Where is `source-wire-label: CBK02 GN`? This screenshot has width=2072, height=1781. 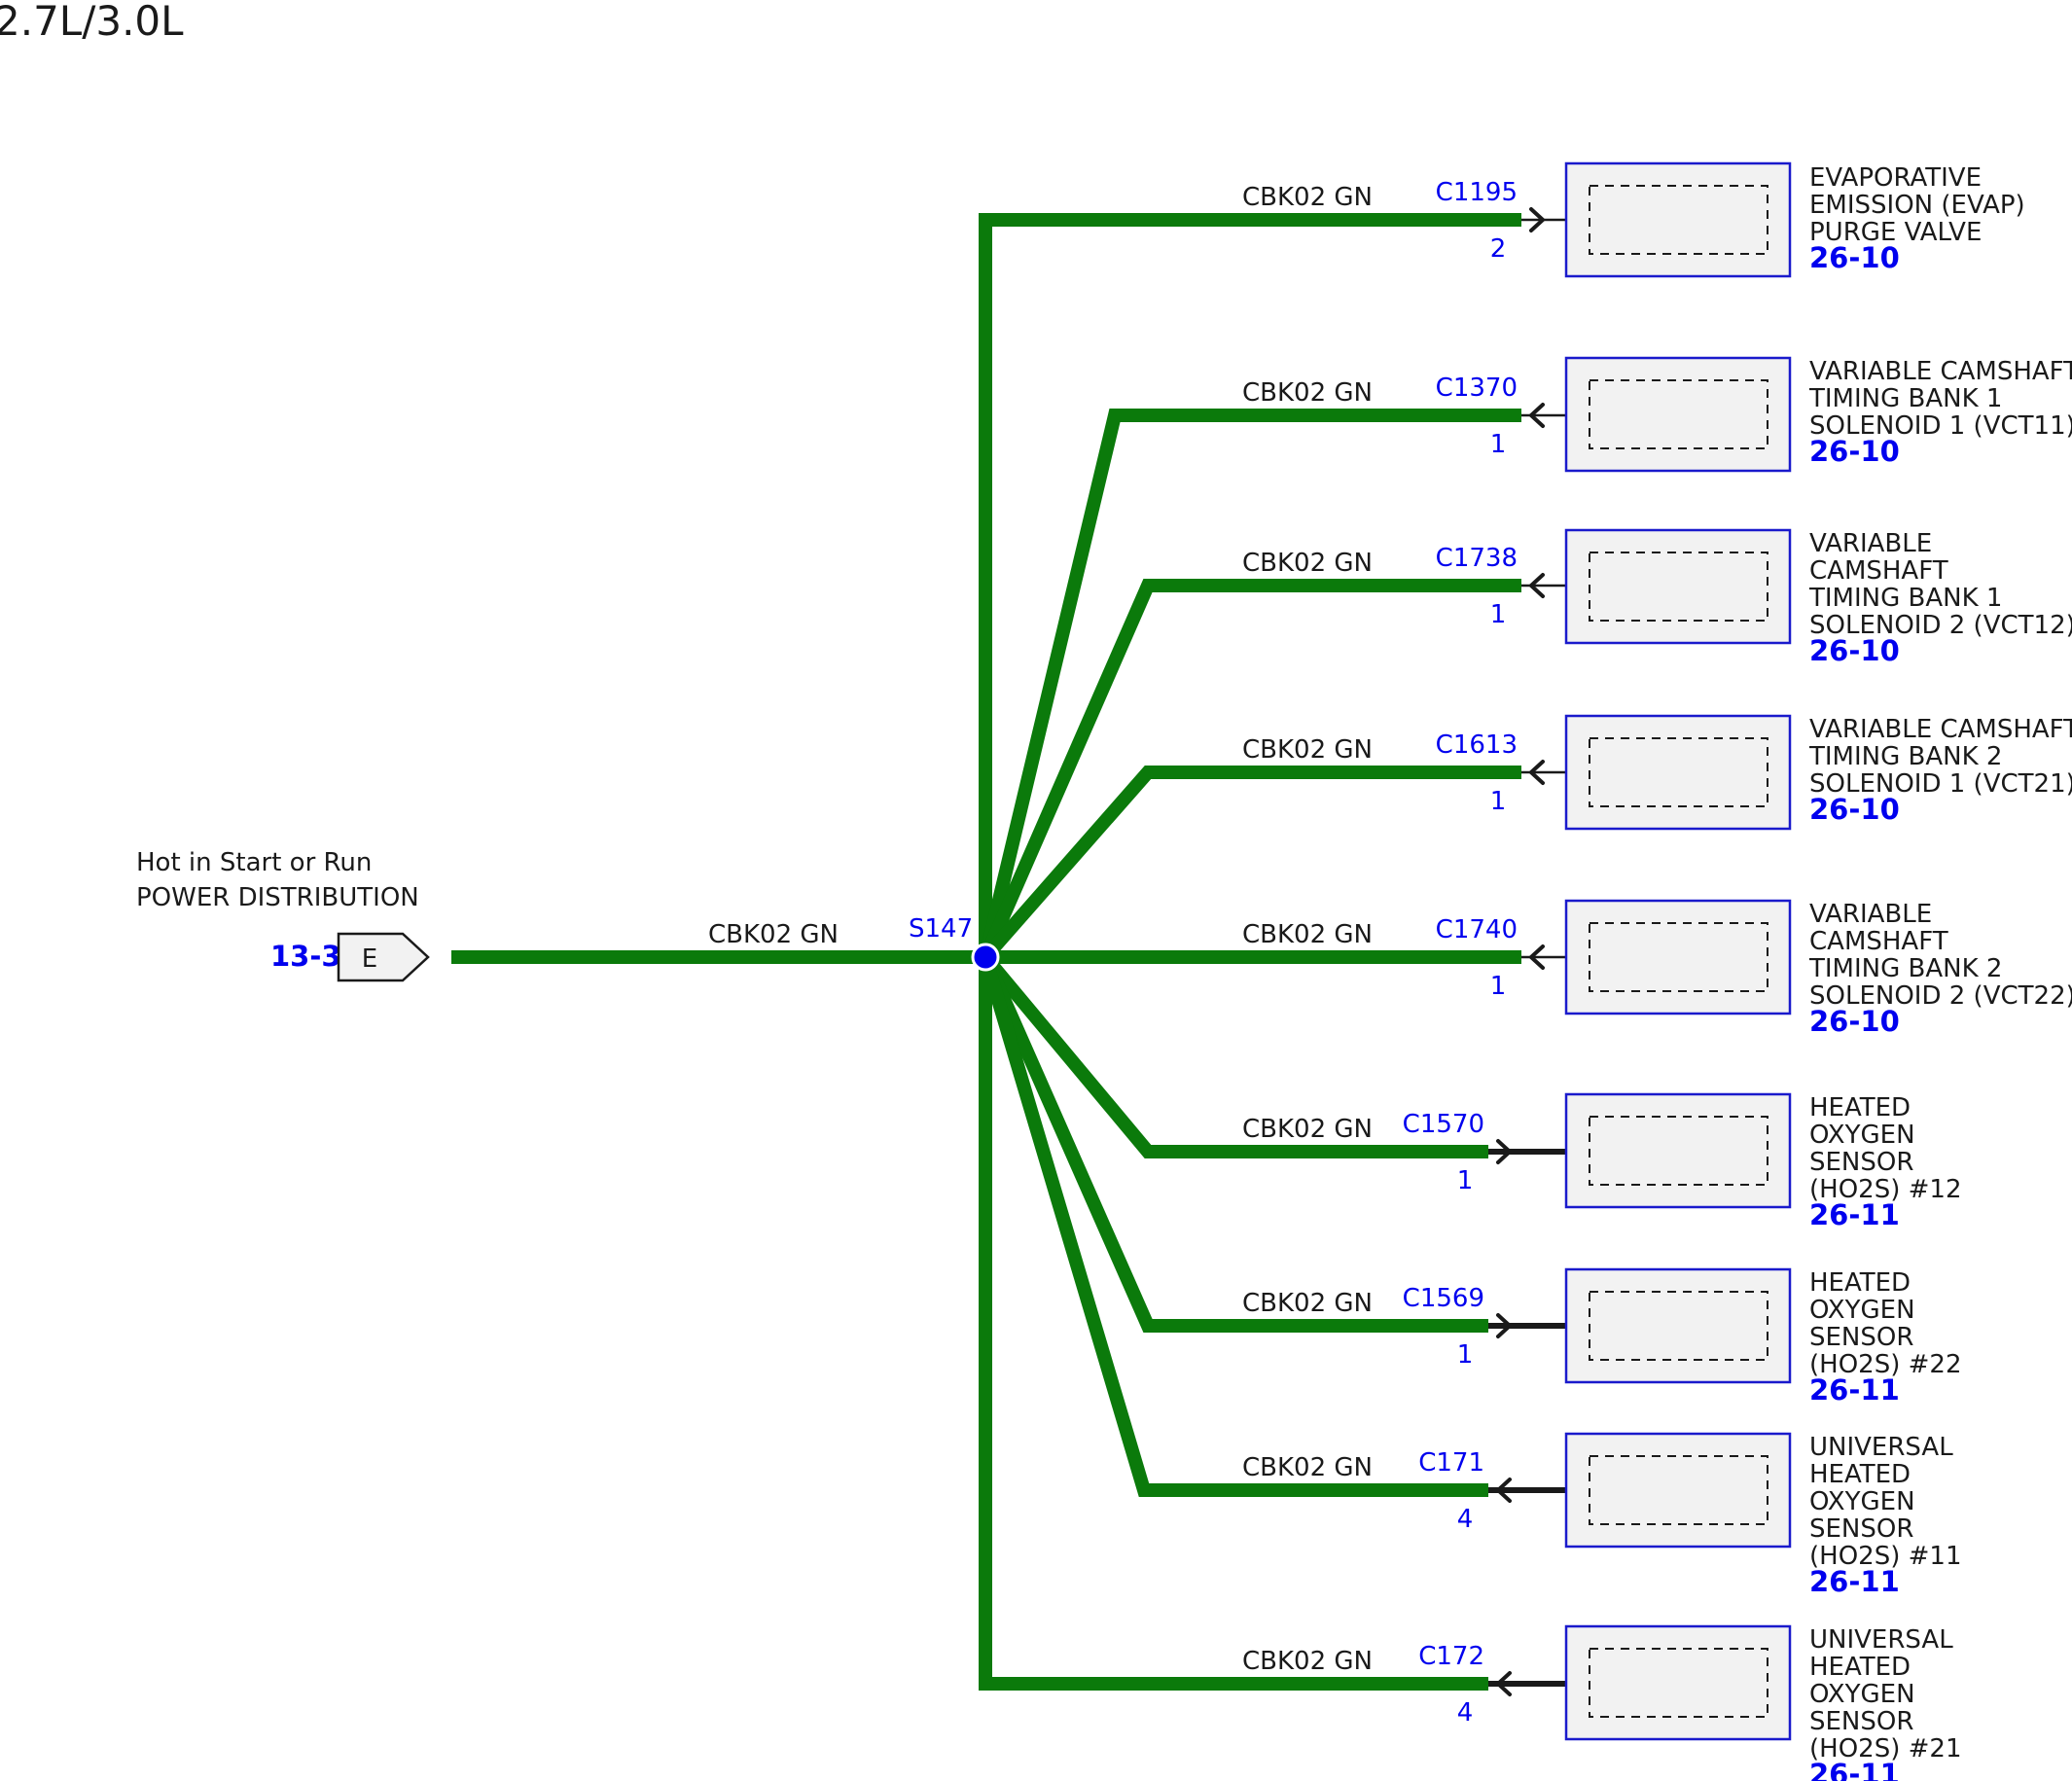 source-wire-label: CBK02 GN is located at coordinates (773, 934).